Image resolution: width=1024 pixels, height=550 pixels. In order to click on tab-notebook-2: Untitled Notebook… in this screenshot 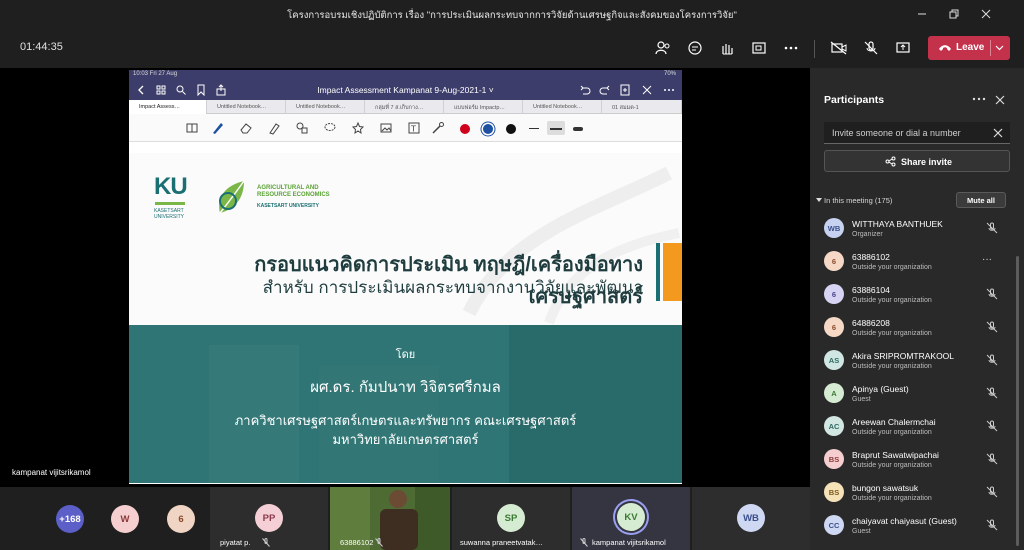, I will do `click(325, 107)`.